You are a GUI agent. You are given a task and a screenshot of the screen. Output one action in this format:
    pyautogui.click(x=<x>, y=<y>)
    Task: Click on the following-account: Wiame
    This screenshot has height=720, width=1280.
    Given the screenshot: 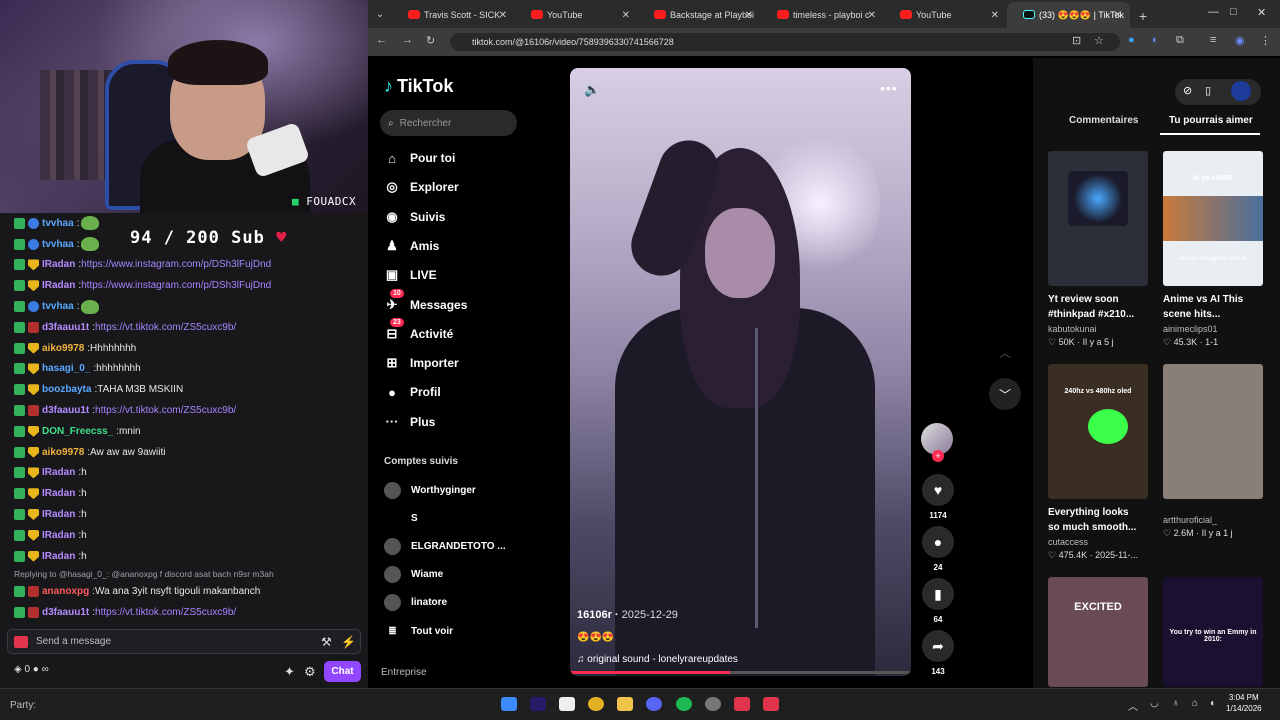 What is the action you would take?
    pyautogui.click(x=413, y=574)
    